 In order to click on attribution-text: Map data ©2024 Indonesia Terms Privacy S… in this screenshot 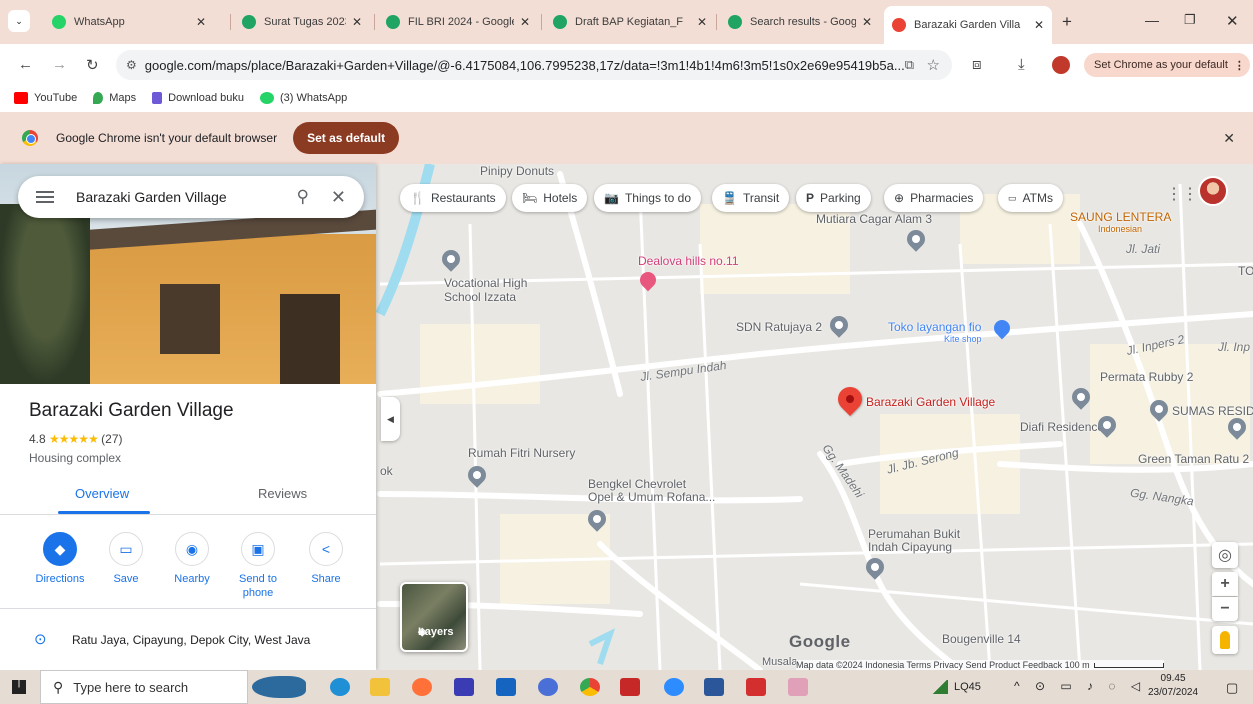, I will do `click(943, 665)`.